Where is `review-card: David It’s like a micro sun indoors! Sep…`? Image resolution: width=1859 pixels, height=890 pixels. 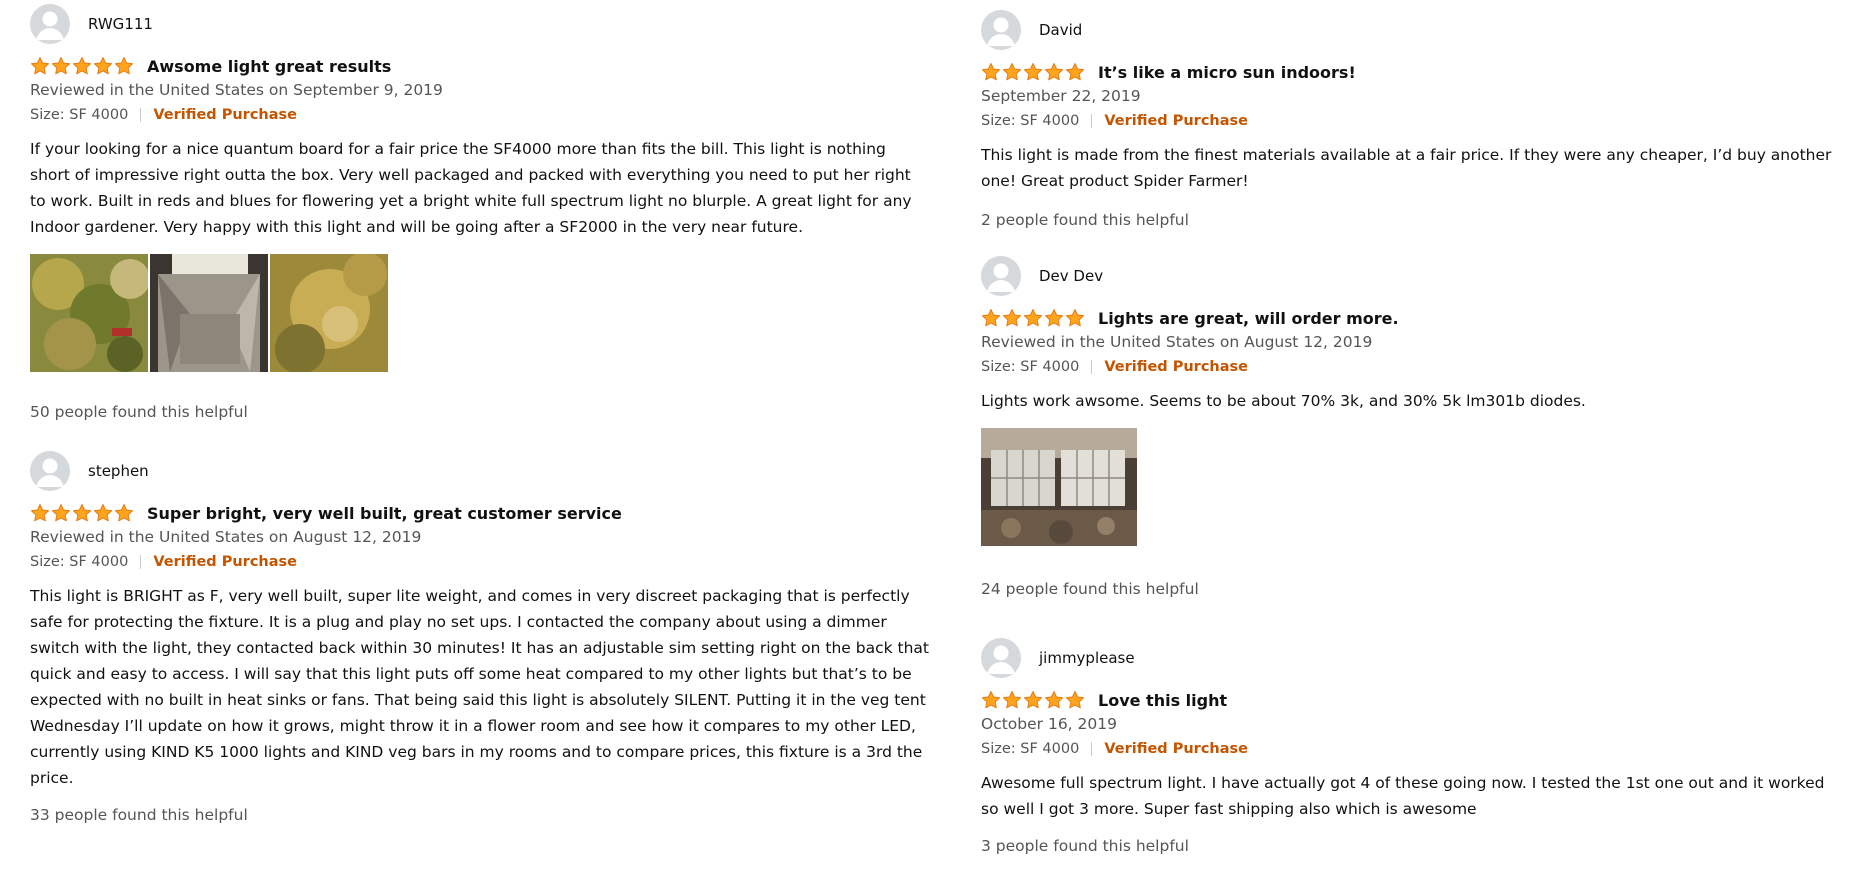 review-card: David It’s like a micro sun indoors! Sep… is located at coordinates (1411, 119).